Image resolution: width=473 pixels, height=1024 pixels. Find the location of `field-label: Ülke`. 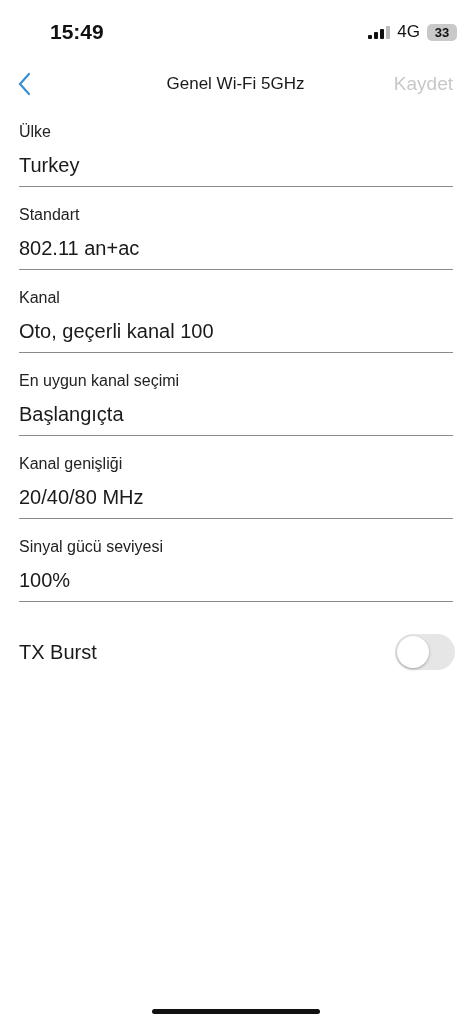

field-label: Ülke is located at coordinates (35, 132).